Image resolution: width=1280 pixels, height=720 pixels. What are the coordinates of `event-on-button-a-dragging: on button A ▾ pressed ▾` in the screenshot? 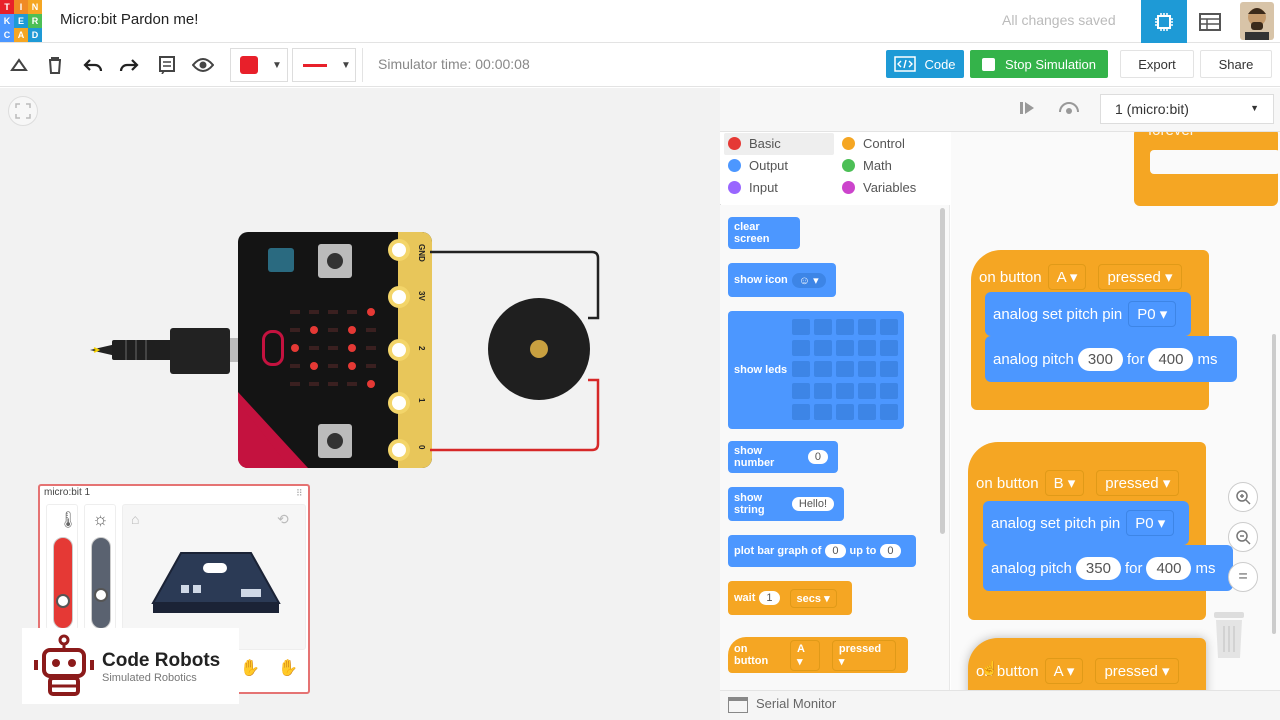 It's located at (1087, 665).